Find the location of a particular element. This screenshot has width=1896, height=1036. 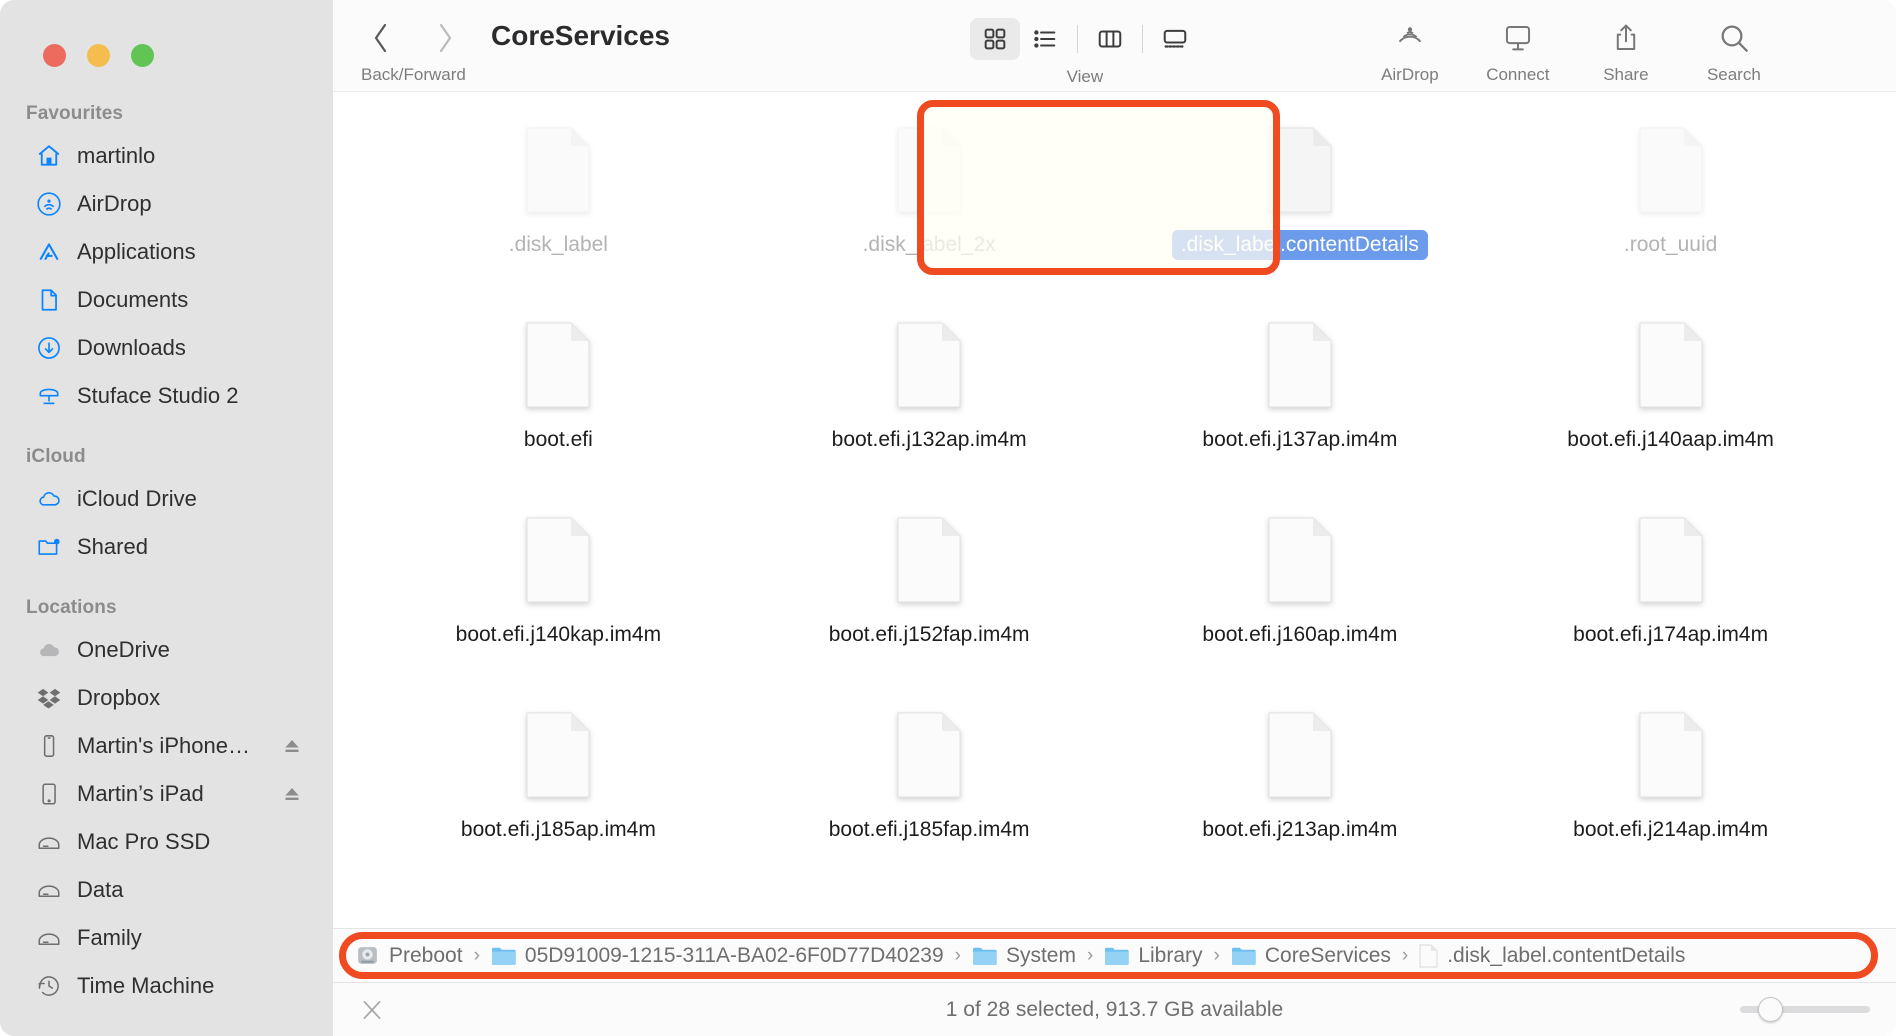

file-name: boot.efi.j140kap.im4m is located at coordinates (558, 634).